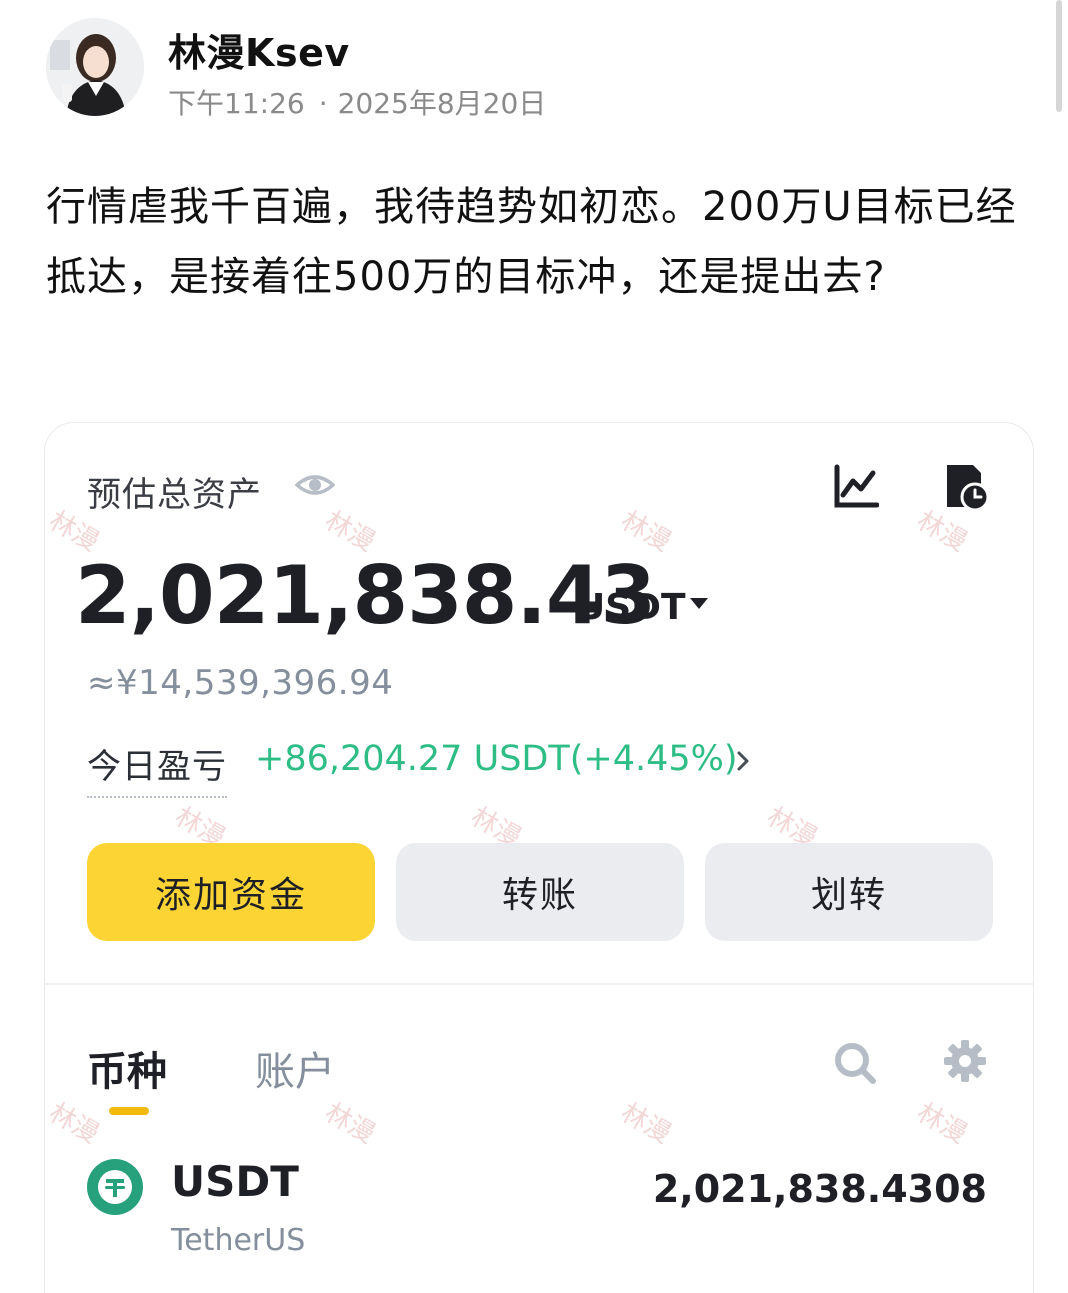  What do you see at coordinates (966, 486) in the screenshot?
I see `history-icon` at bounding box center [966, 486].